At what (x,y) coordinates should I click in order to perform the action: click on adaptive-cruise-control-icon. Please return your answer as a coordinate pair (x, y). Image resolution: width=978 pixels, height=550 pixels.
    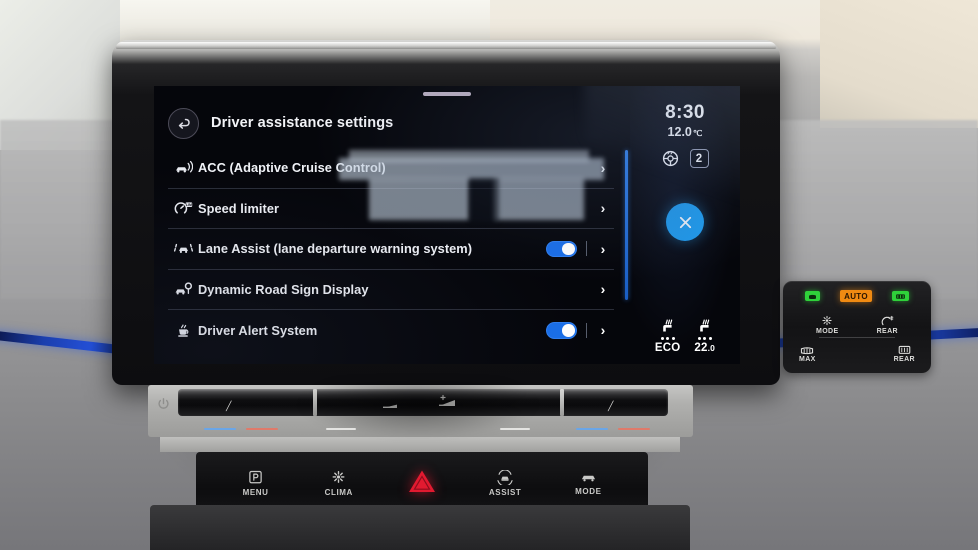
    Looking at the image, I should click on (183, 167).